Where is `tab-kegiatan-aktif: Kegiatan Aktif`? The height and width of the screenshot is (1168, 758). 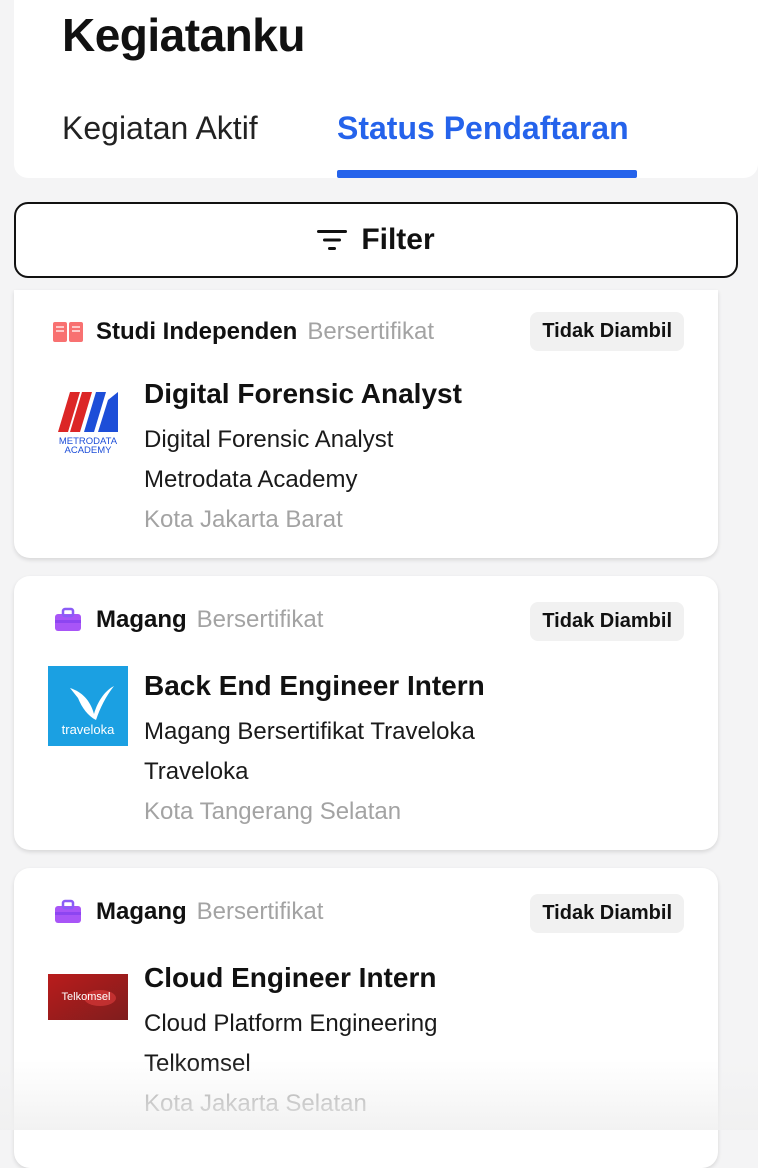
tab-kegiatan-aktif: Kegiatan Aktif is located at coordinates (160, 128).